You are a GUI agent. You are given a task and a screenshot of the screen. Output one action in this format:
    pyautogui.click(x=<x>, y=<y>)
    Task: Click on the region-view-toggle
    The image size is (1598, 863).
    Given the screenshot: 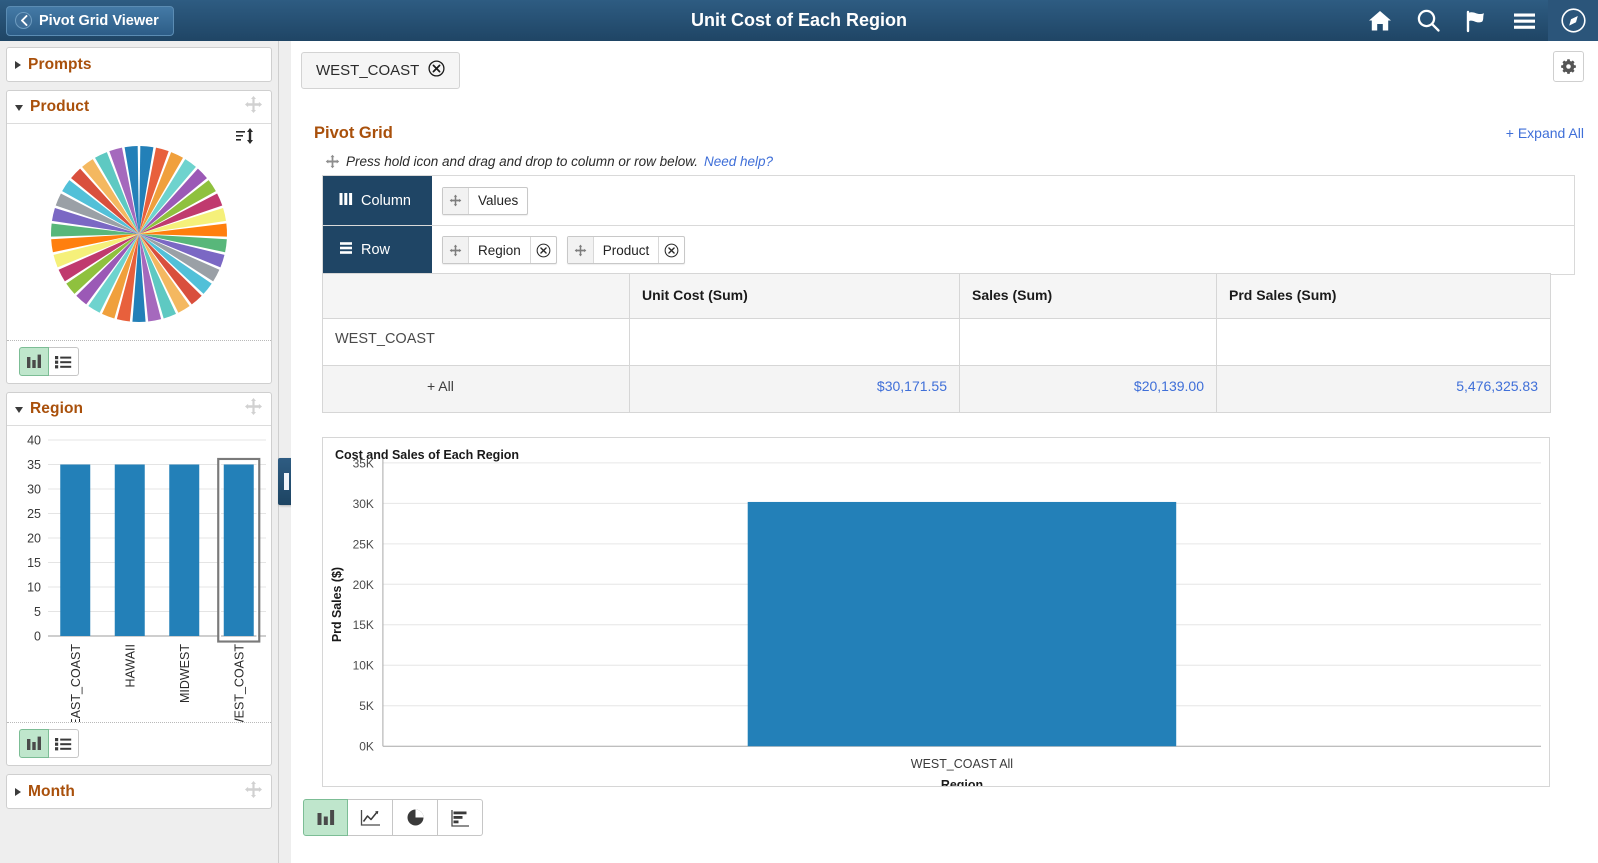 What is the action you would take?
    pyautogui.click(x=139, y=743)
    